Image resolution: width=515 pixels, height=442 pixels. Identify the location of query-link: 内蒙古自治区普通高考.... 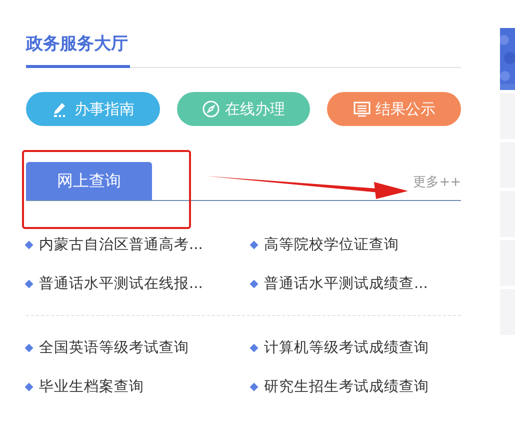
(121, 244).